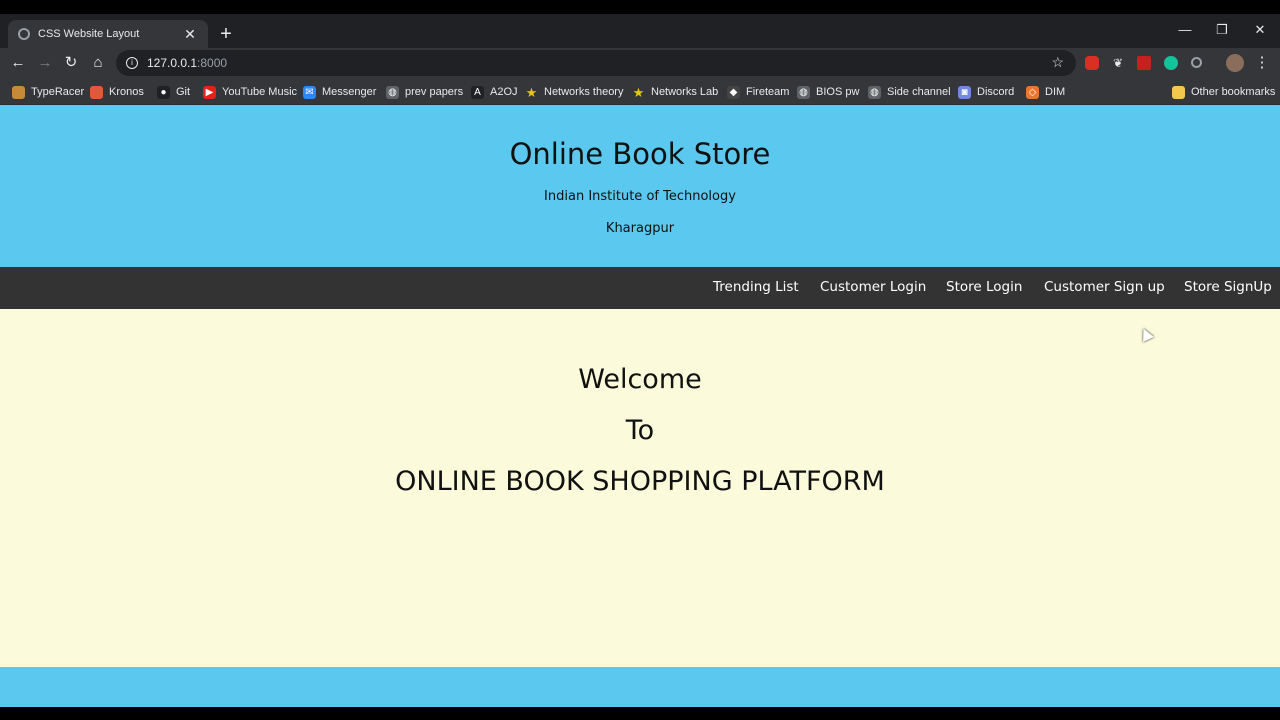 Image resolution: width=1280 pixels, height=720 pixels. I want to click on bookmark-label: Kronos, so click(126, 92).